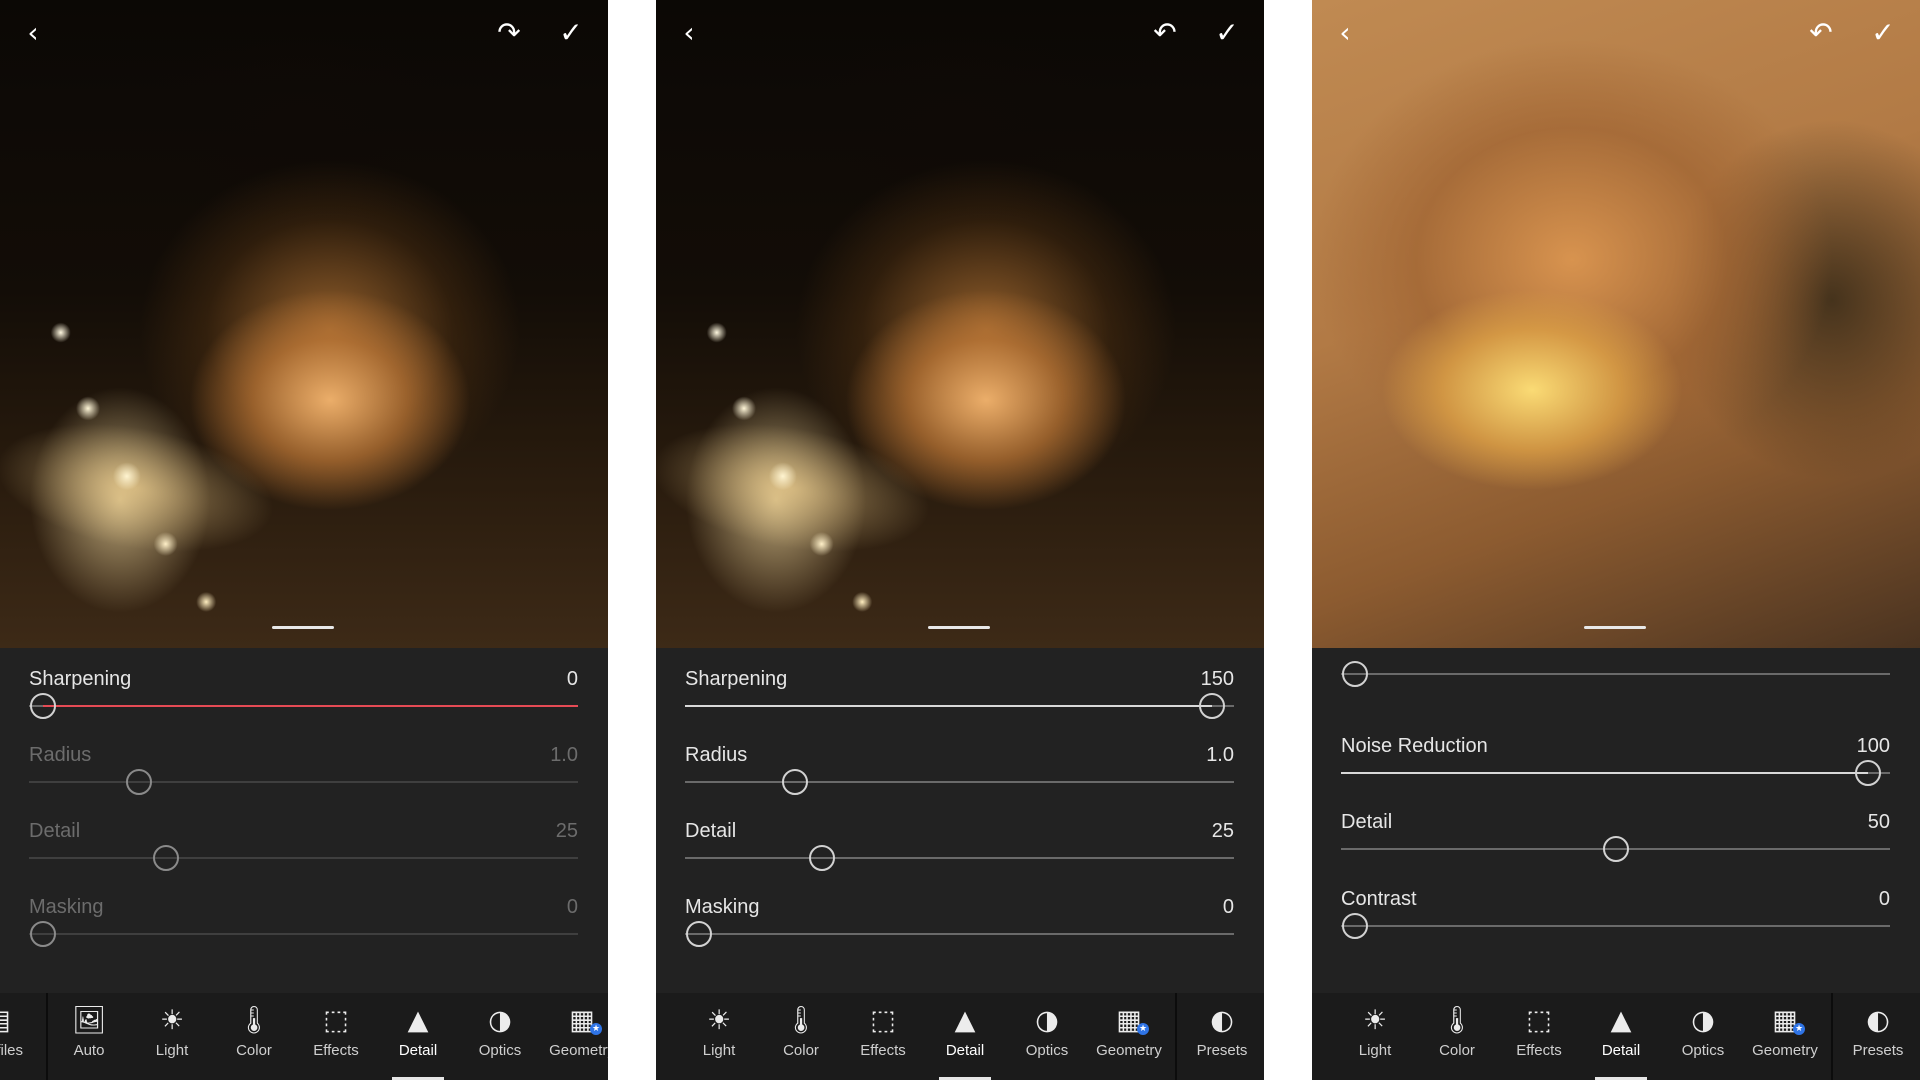  I want to click on slider-value: 150, so click(1217, 679).